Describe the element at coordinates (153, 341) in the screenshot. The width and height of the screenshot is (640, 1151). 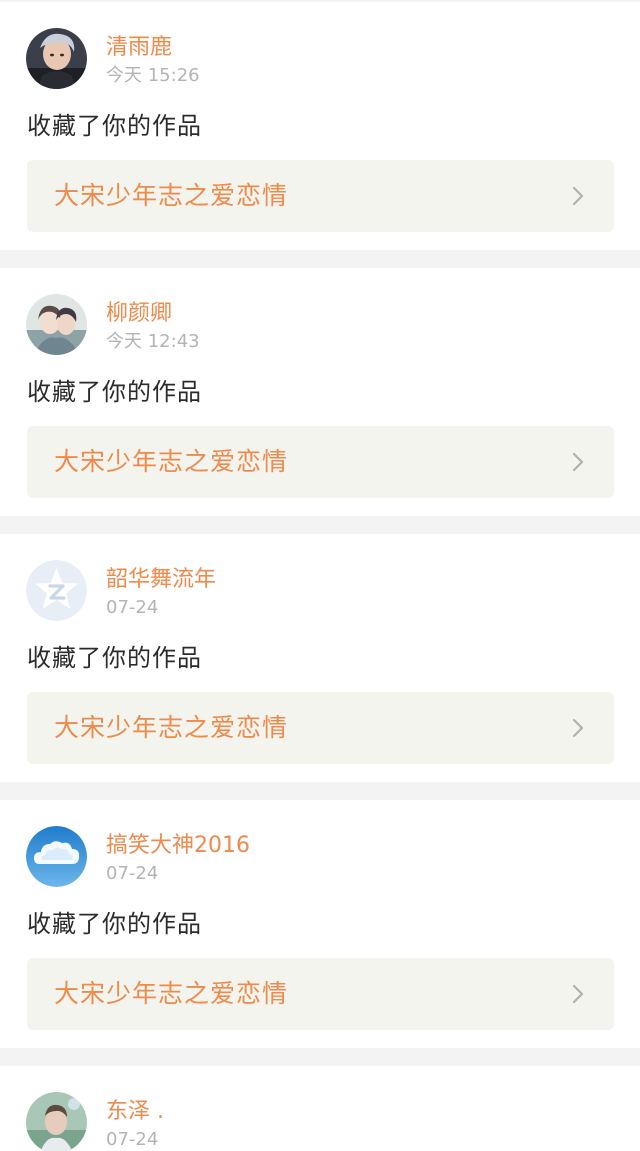
I see `timestamp: 今天 12:43` at that location.